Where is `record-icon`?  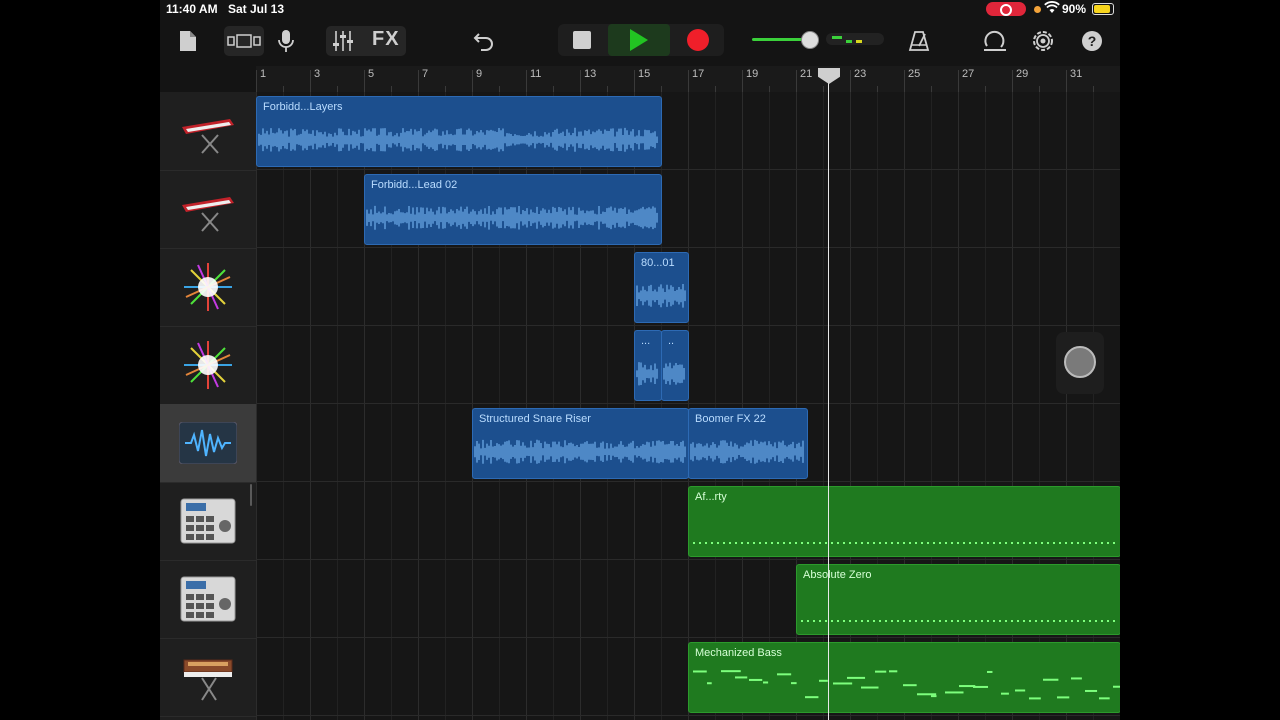 record-icon is located at coordinates (698, 40).